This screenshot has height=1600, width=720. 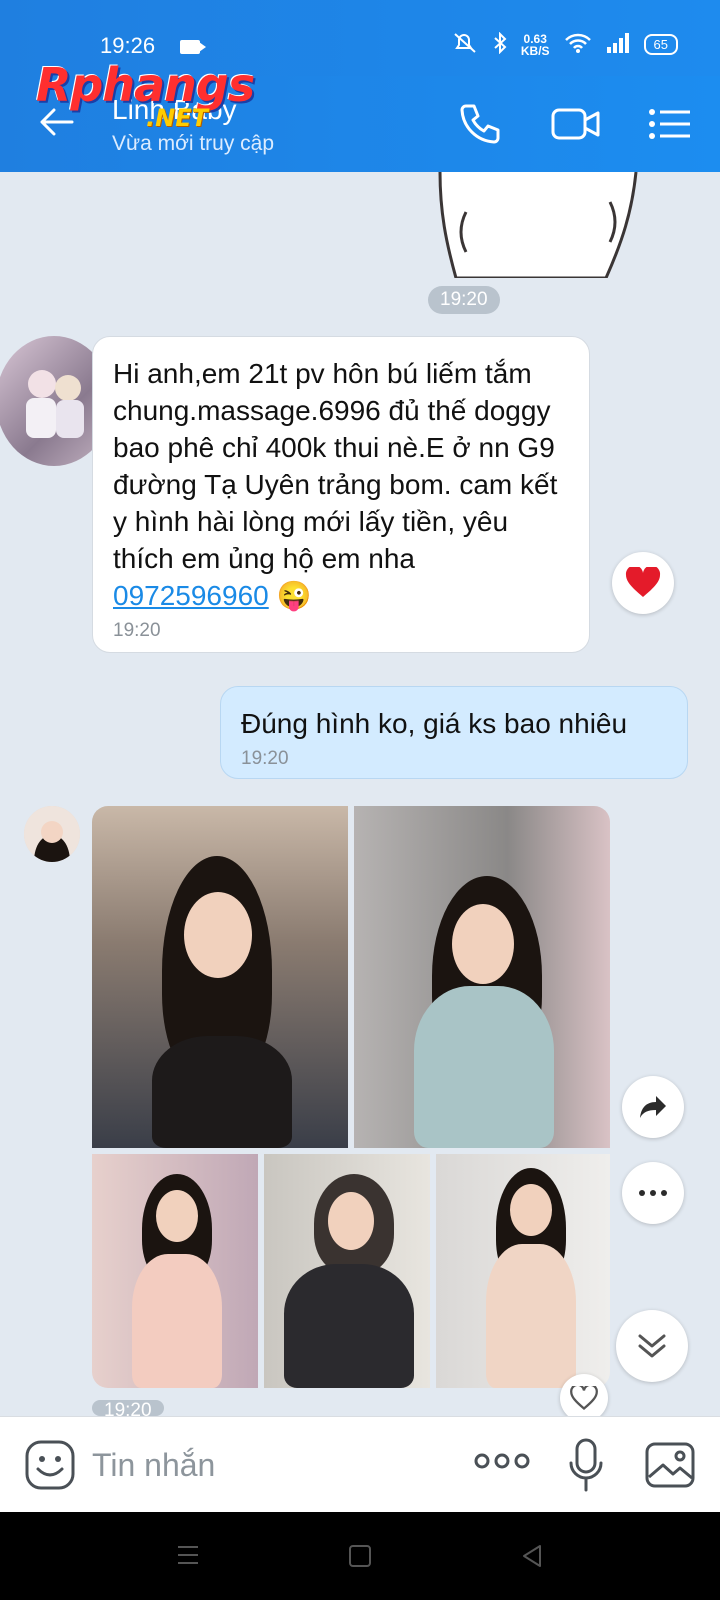 I want to click on outgoing-message-bubble: Đúng hình ko, giá ks bao nhiêu 19:20, so click(x=454, y=732).